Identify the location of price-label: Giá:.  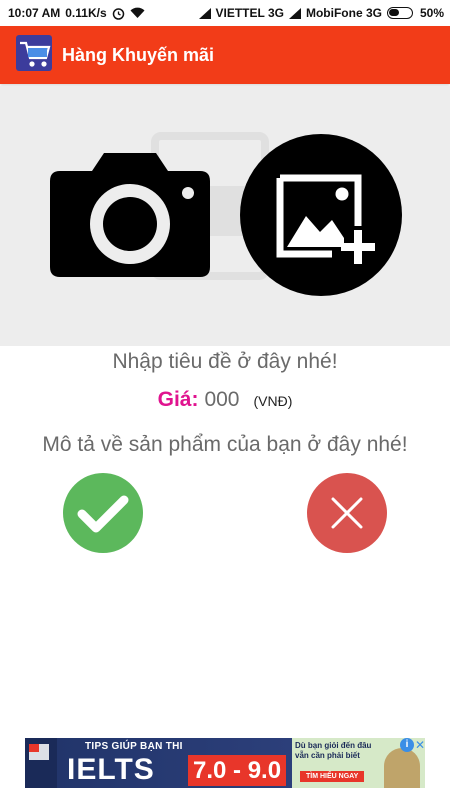
(178, 399).